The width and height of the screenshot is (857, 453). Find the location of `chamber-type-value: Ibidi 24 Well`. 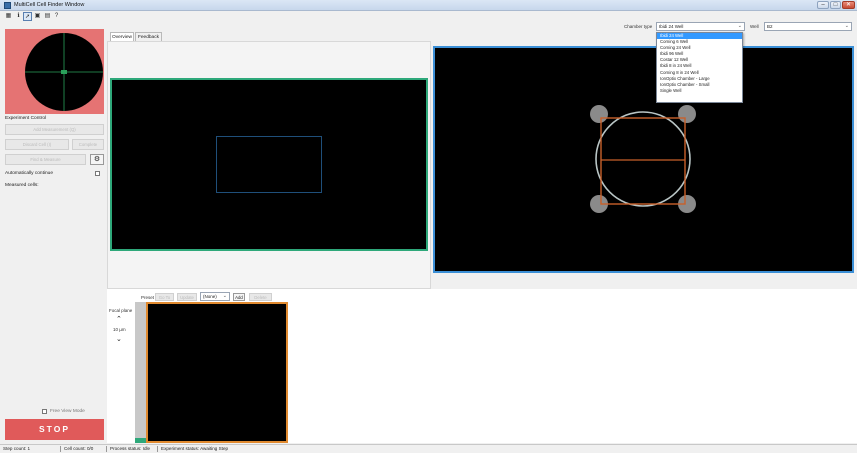

chamber-type-value: Ibidi 24 Well is located at coordinates (671, 26).